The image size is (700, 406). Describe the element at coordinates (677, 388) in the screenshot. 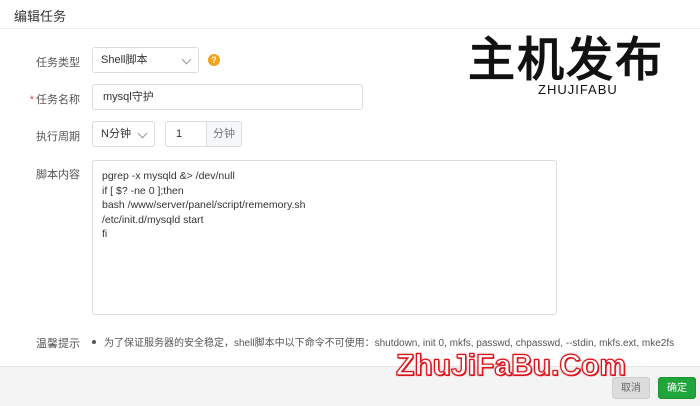

I see `confirm-button: 确定` at that location.